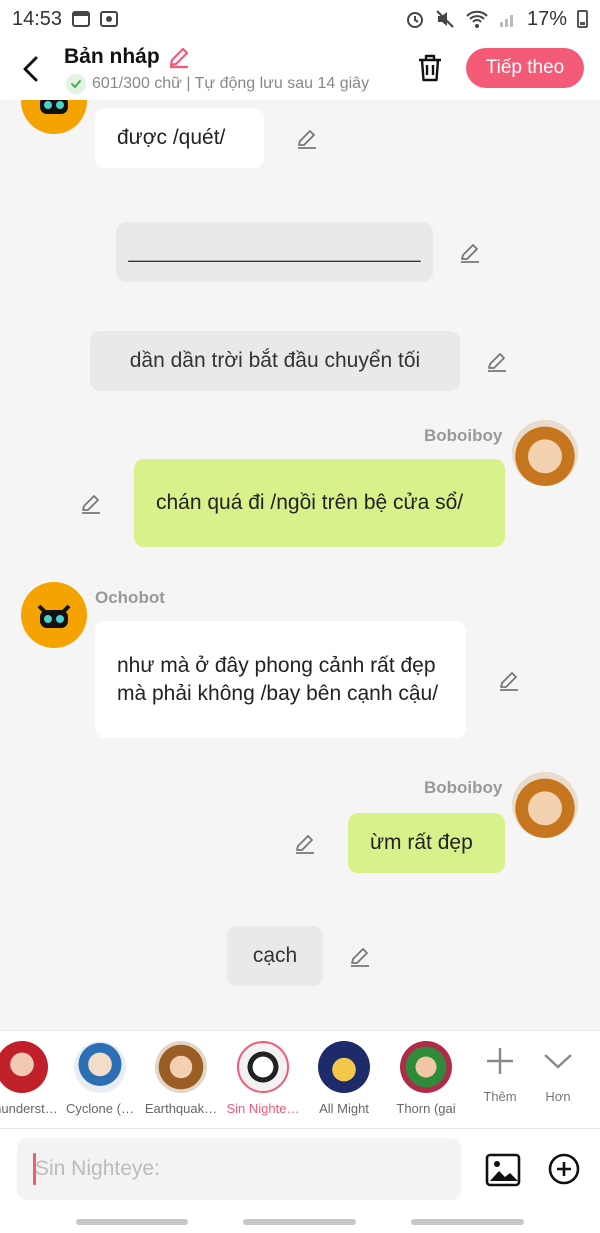 The height and width of the screenshot is (1233, 600). I want to click on back-button, so click(31, 69).